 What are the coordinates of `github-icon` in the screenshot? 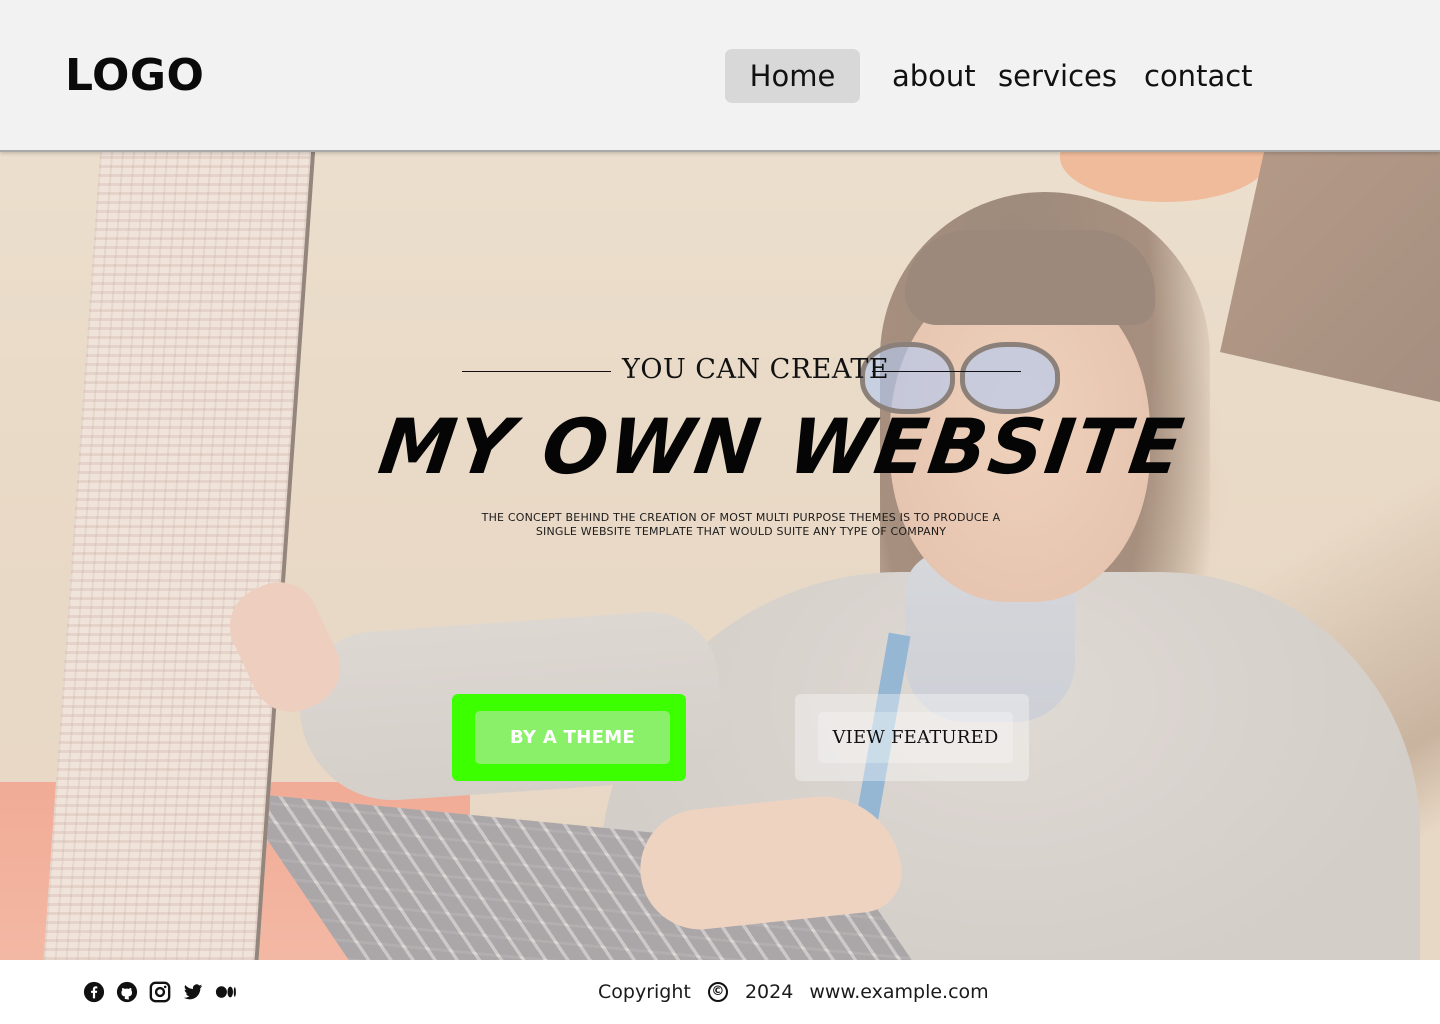 It's located at (127, 992).